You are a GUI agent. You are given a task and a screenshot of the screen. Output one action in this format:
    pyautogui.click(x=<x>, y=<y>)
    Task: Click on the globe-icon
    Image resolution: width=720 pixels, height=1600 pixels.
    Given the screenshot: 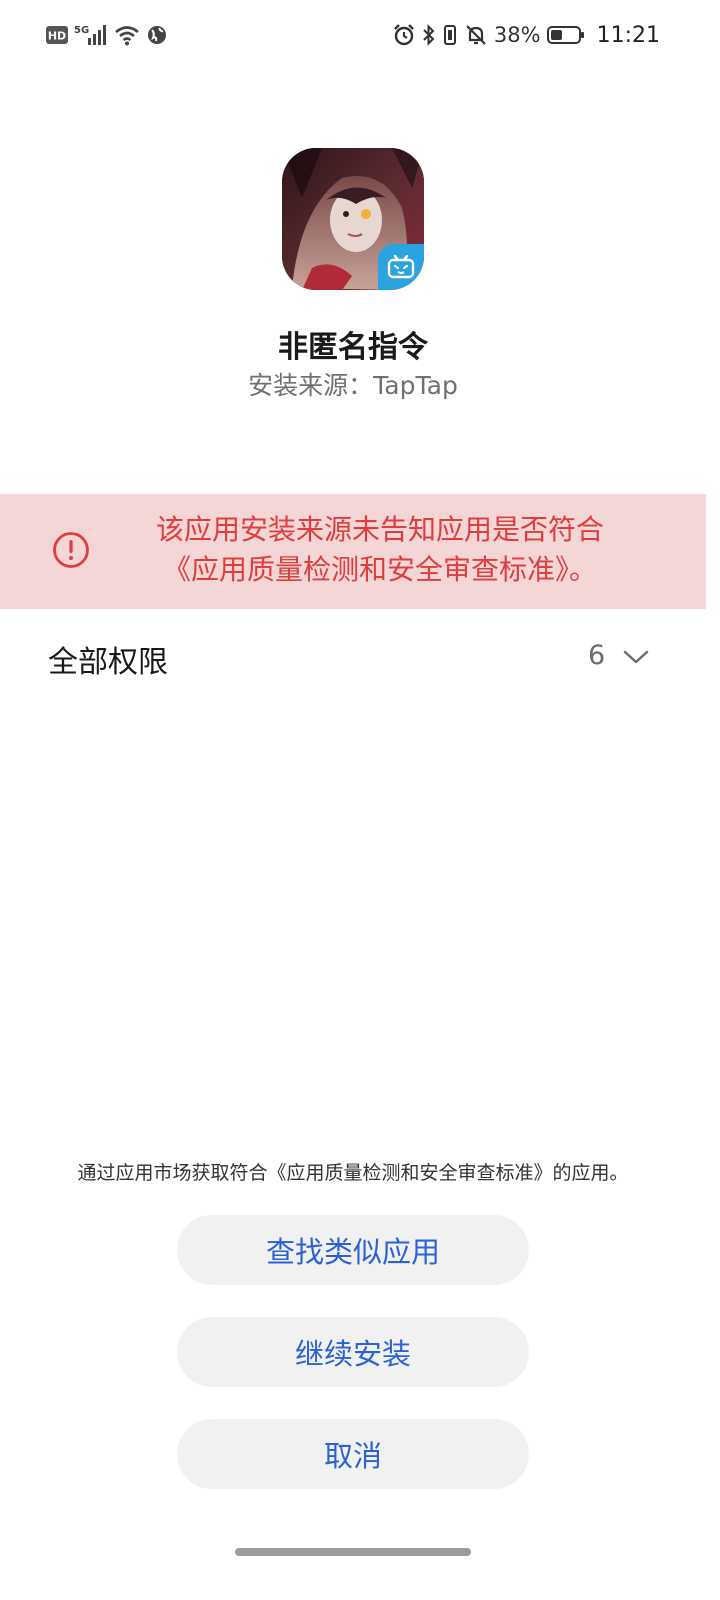 What is the action you would take?
    pyautogui.click(x=157, y=35)
    